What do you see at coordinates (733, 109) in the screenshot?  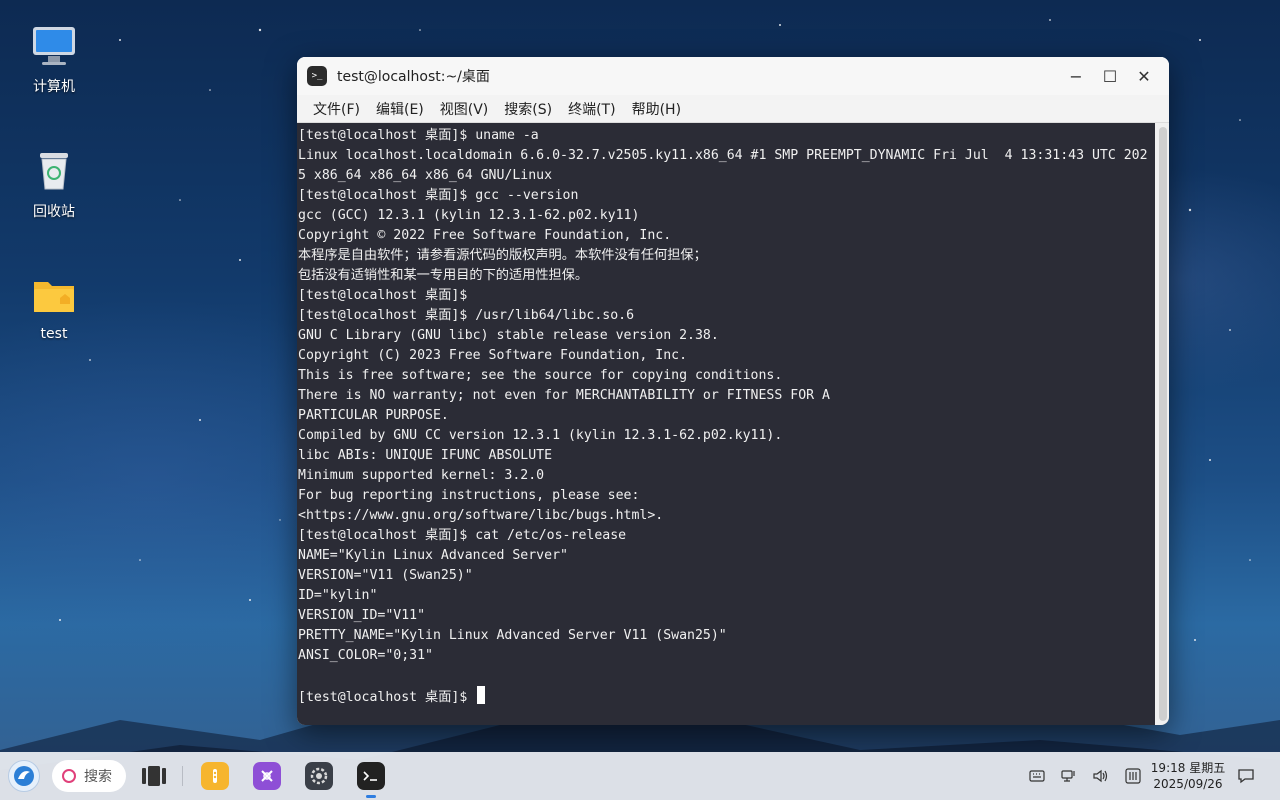 I see `window-menubar: 文件(F) 编辑(E) 视图(V) 搜索(S) 终端(T) 帮助(H)` at bounding box center [733, 109].